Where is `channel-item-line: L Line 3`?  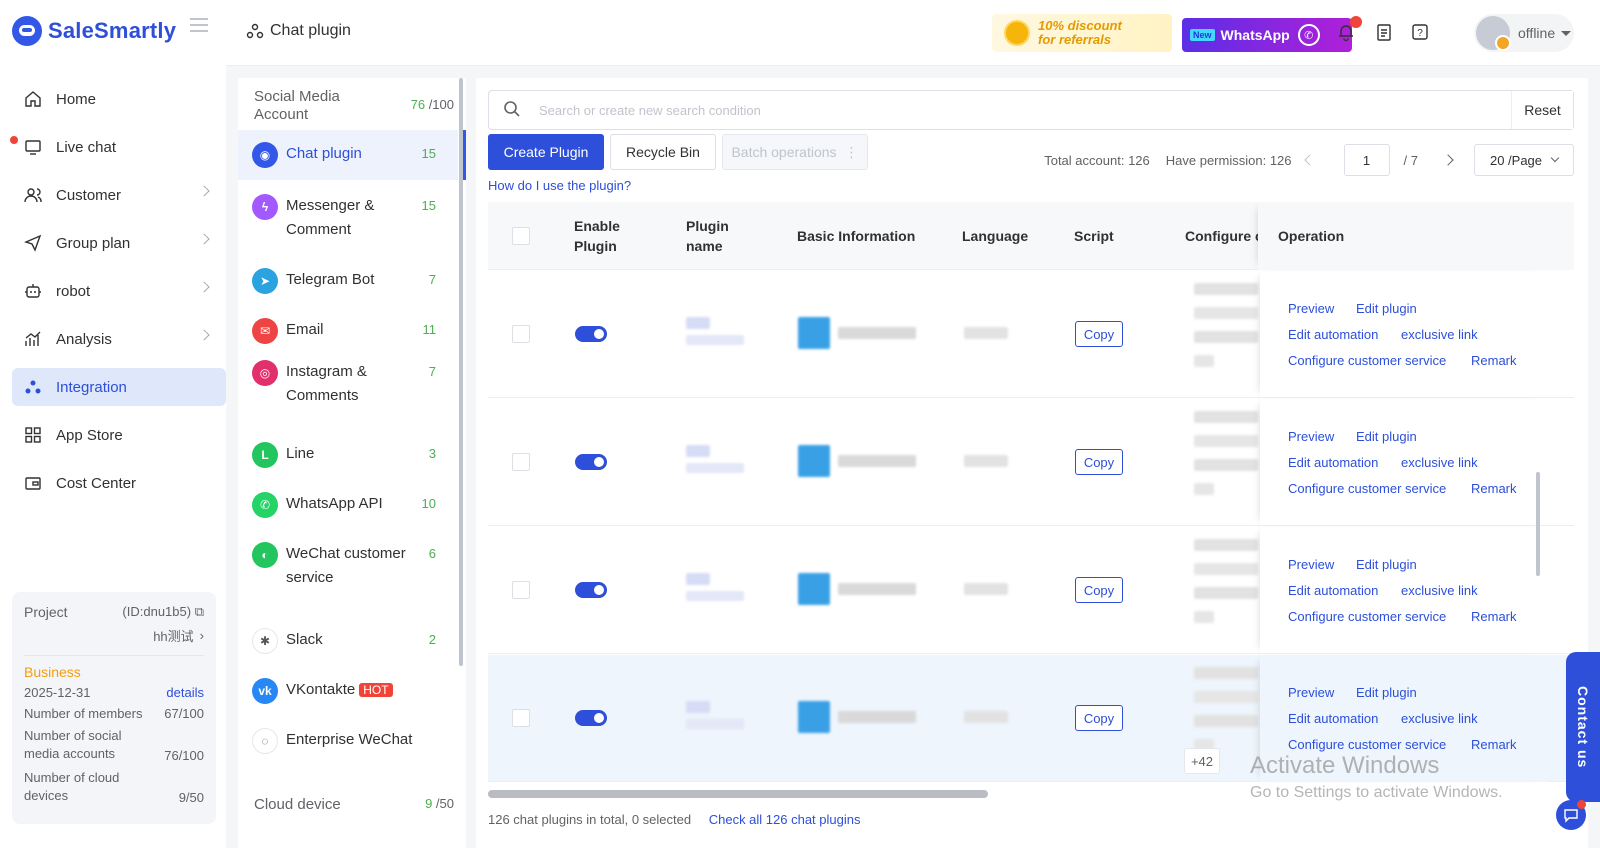
channel-item-line: L Line 3 is located at coordinates (348, 455).